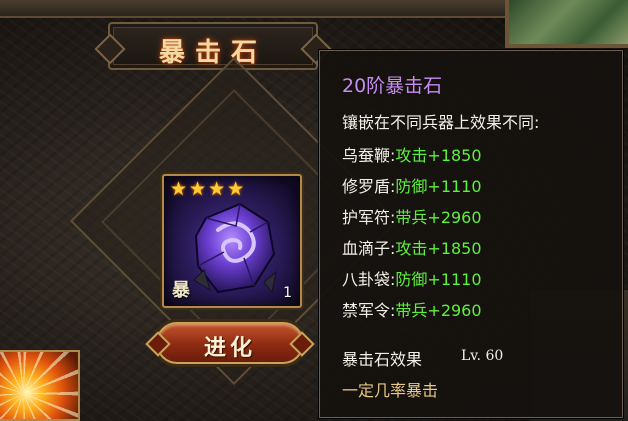 The height and width of the screenshot is (421, 628). What do you see at coordinates (252, 9) in the screenshot?
I see `top-frame-border` at bounding box center [252, 9].